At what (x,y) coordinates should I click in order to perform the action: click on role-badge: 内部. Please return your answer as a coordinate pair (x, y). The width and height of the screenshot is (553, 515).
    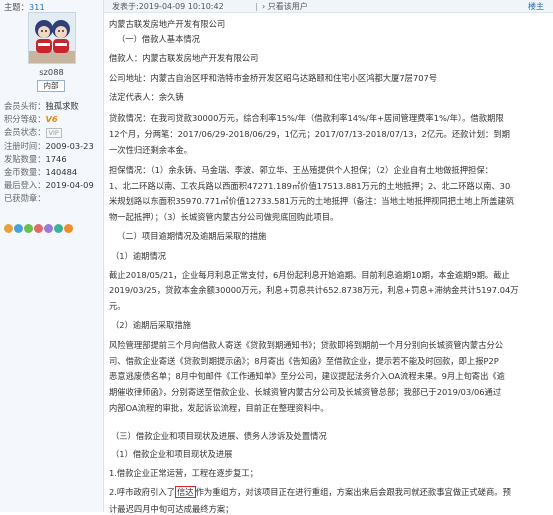
    Looking at the image, I should click on (51, 86).